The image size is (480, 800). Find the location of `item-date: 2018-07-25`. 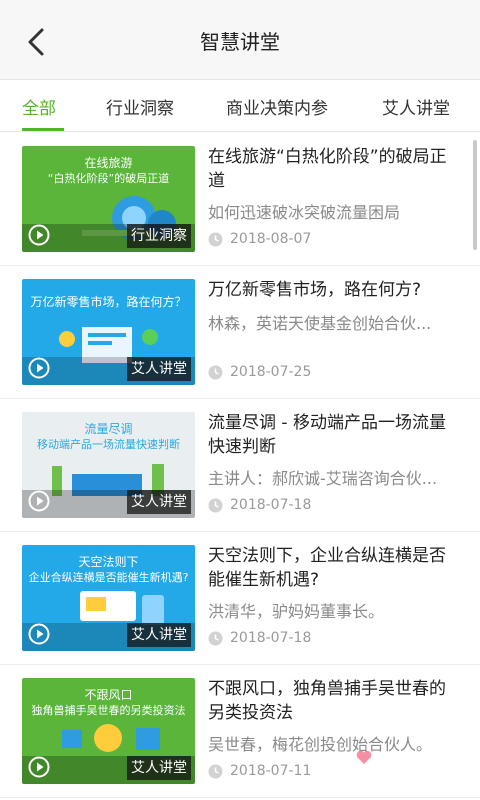

item-date: 2018-07-25 is located at coordinates (271, 372).